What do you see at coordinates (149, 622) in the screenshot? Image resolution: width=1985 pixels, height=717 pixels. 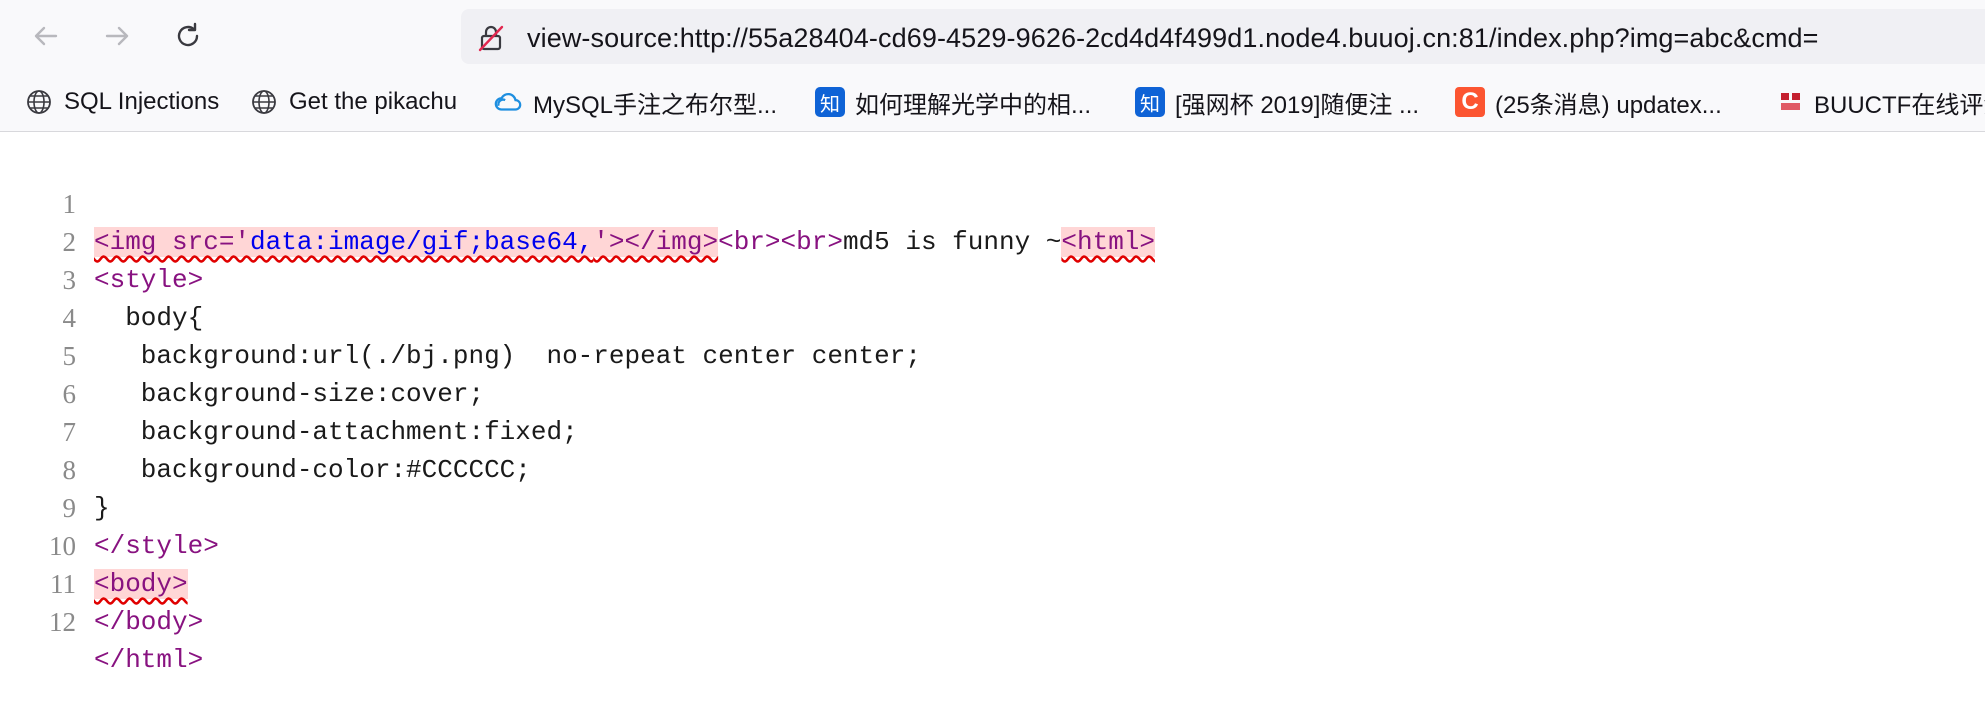 I see `code-text: </body>` at bounding box center [149, 622].